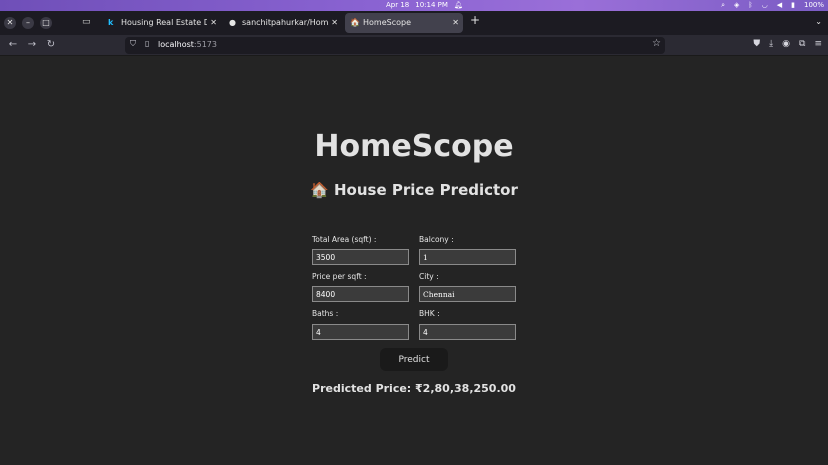  Describe the element at coordinates (325, 313) in the screenshot. I see `baths-label: Baths :` at that location.